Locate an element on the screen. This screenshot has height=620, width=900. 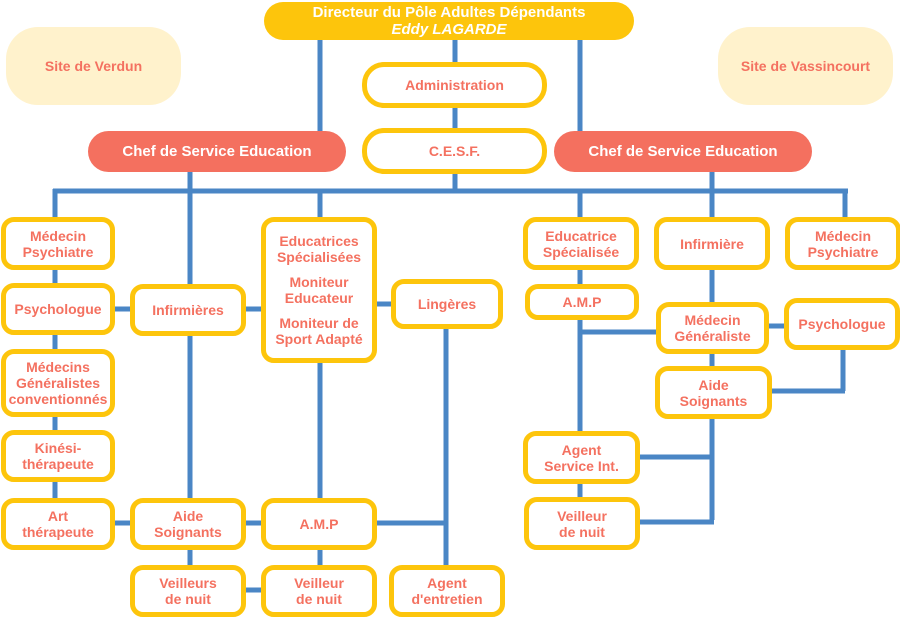
line: Veilleurs is located at coordinates (188, 583).